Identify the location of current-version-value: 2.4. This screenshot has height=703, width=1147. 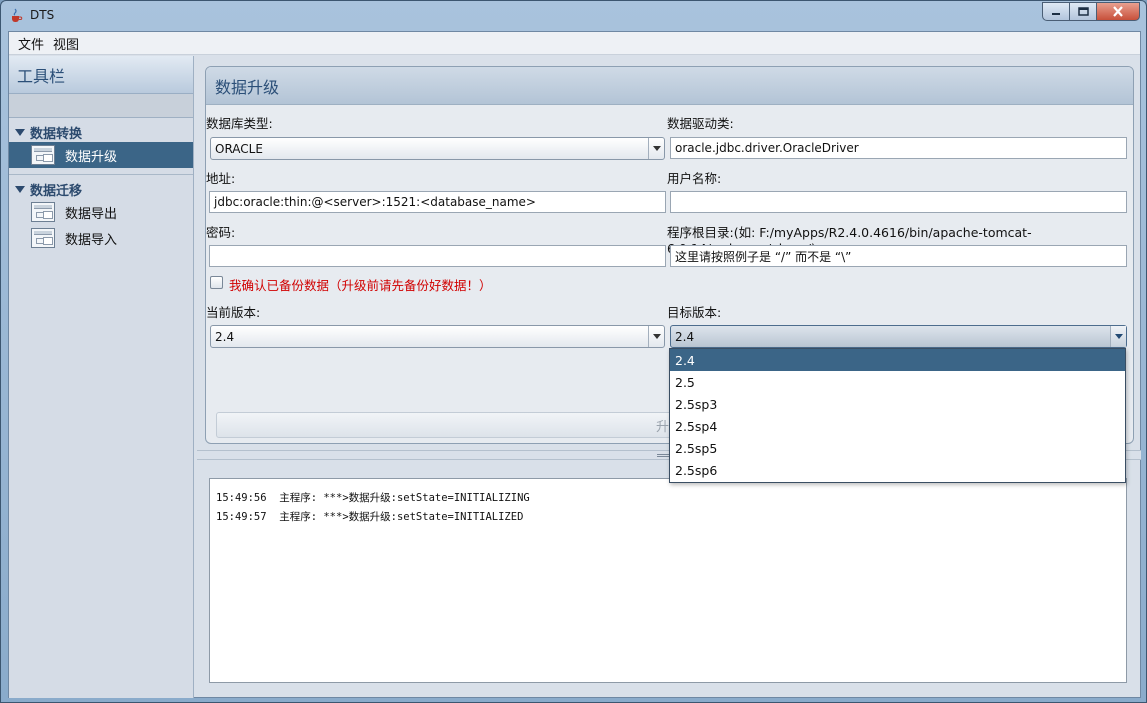
(225, 336).